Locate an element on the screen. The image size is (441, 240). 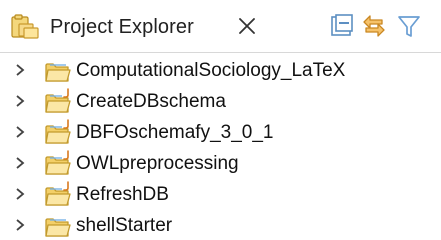
collapse-all-icon is located at coordinates (342, 26).